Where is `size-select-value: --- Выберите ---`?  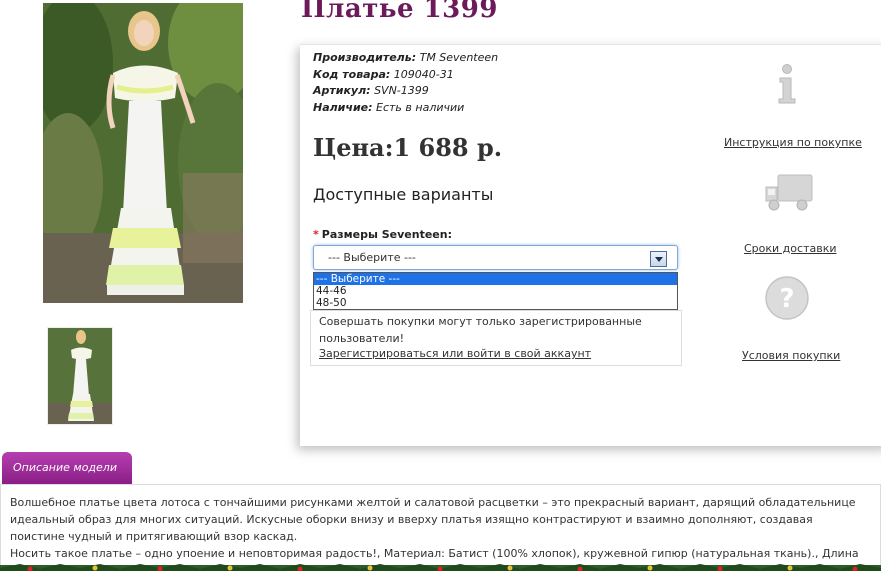
size-select-value: --- Выберите --- is located at coordinates (372, 257).